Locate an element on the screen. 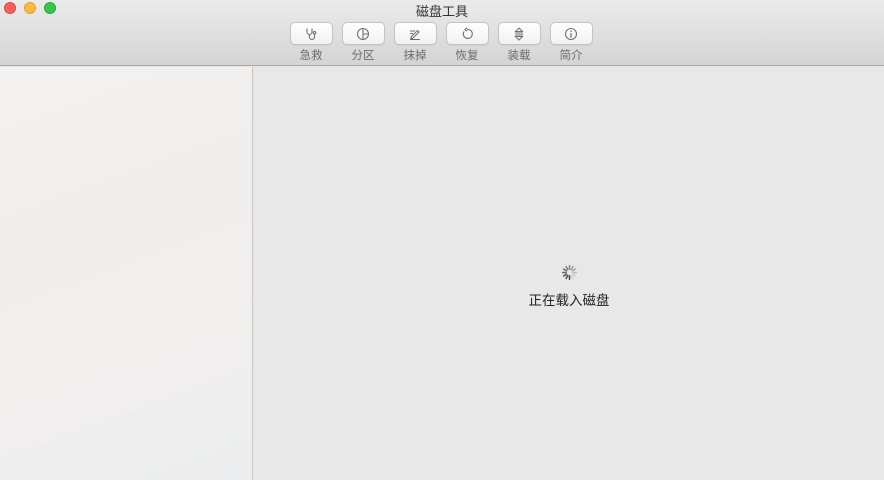  pie-chart-icon is located at coordinates (363, 33).